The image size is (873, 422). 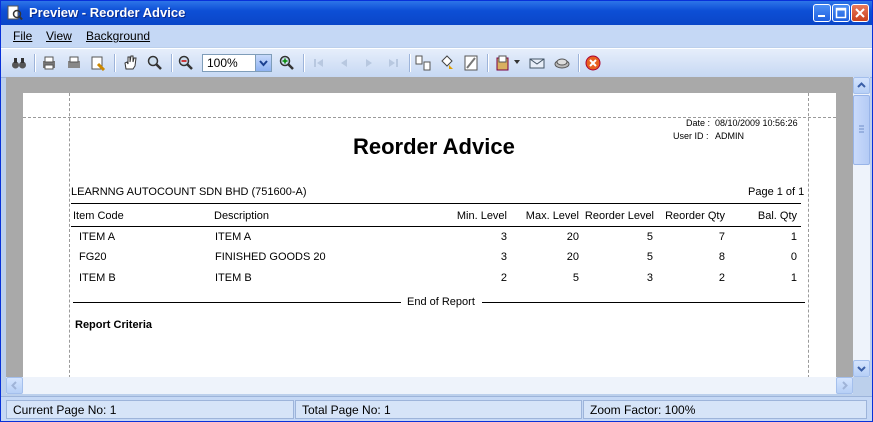 I want to click on vertical-scrollbar, so click(x=861, y=227).